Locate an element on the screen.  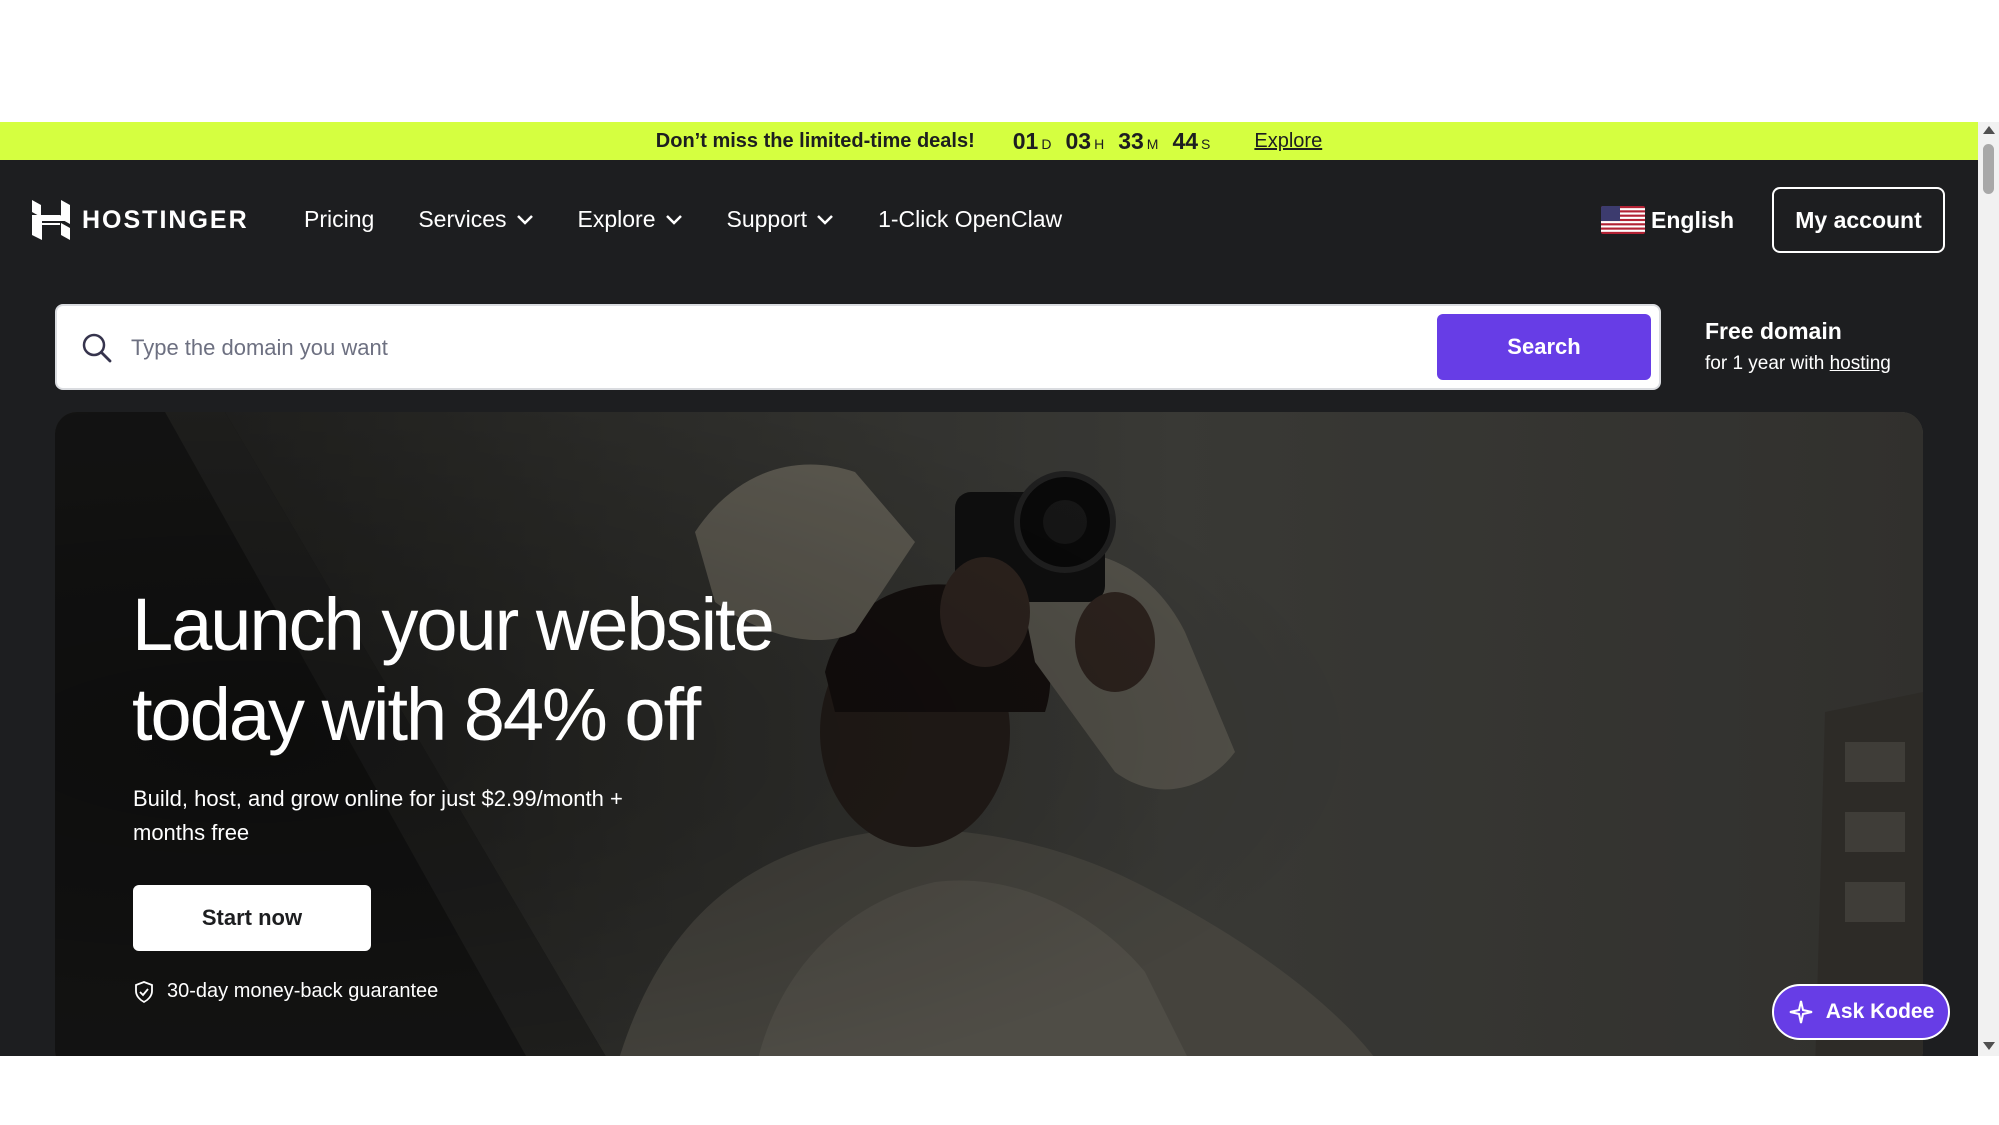
page-scrollbar is located at coordinates (1988, 589).